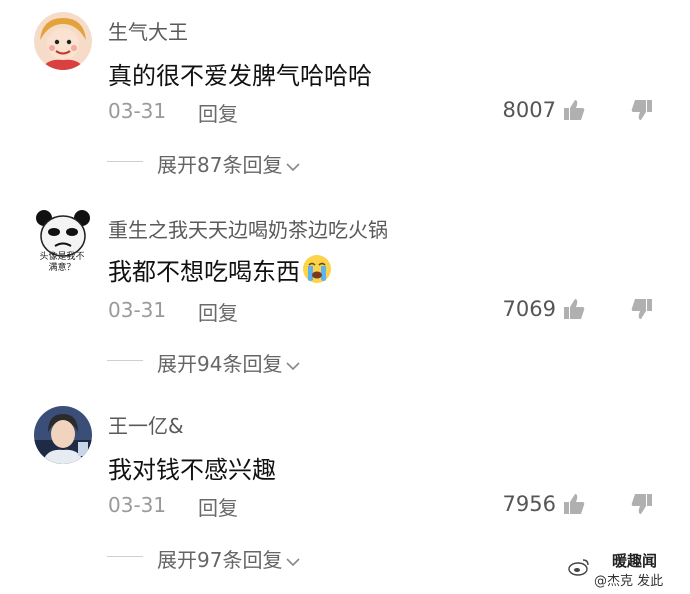 The height and width of the screenshot is (594, 690). Describe the element at coordinates (220, 560) in the screenshot. I see `expand-replies-label: 展开97条回复` at that location.